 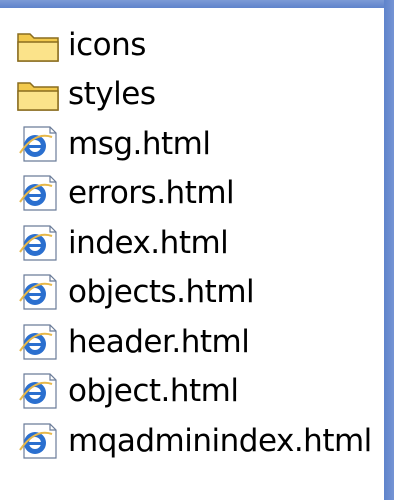 What do you see at coordinates (159, 341) in the screenshot?
I see `file-name: header.html` at bounding box center [159, 341].